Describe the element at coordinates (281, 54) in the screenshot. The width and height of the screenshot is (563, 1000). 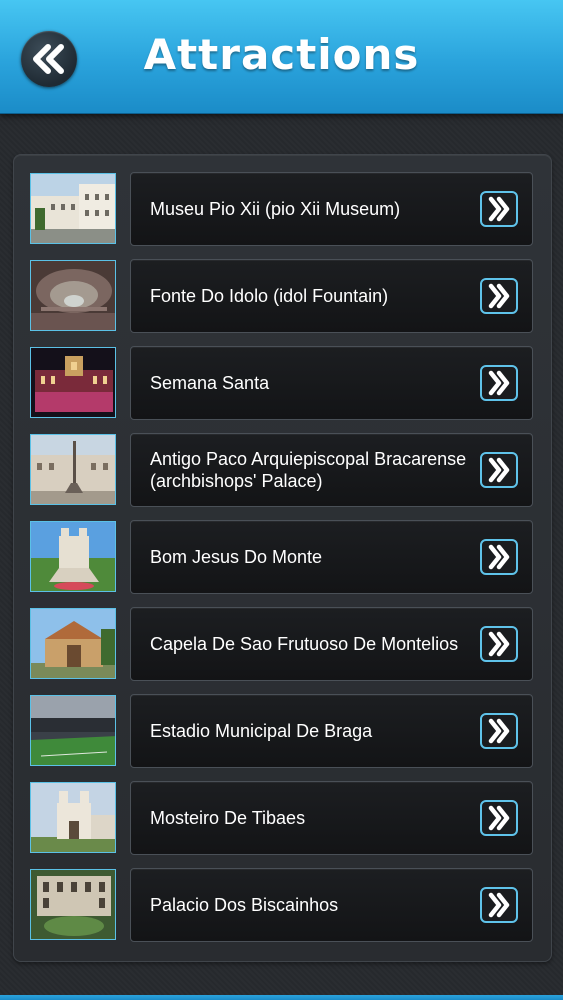
I see `page-title: Attractions` at that location.